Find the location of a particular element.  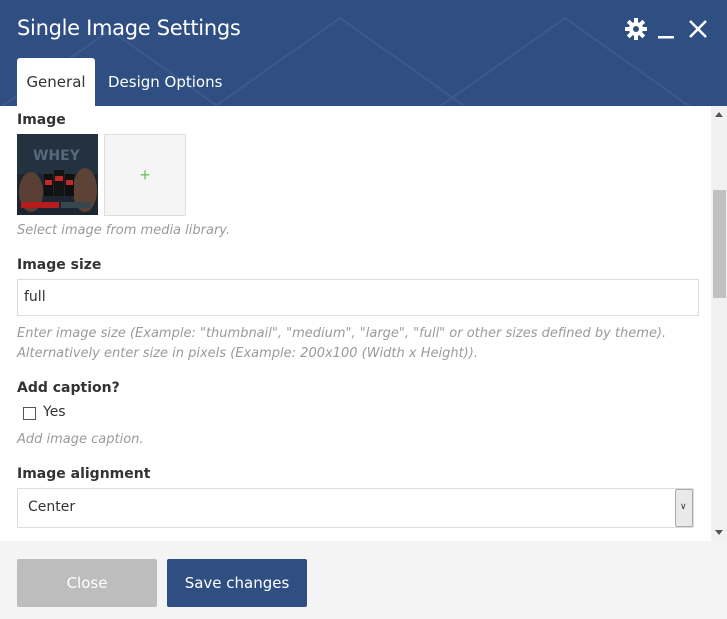

select-arrow: ∨ is located at coordinates (684, 508).